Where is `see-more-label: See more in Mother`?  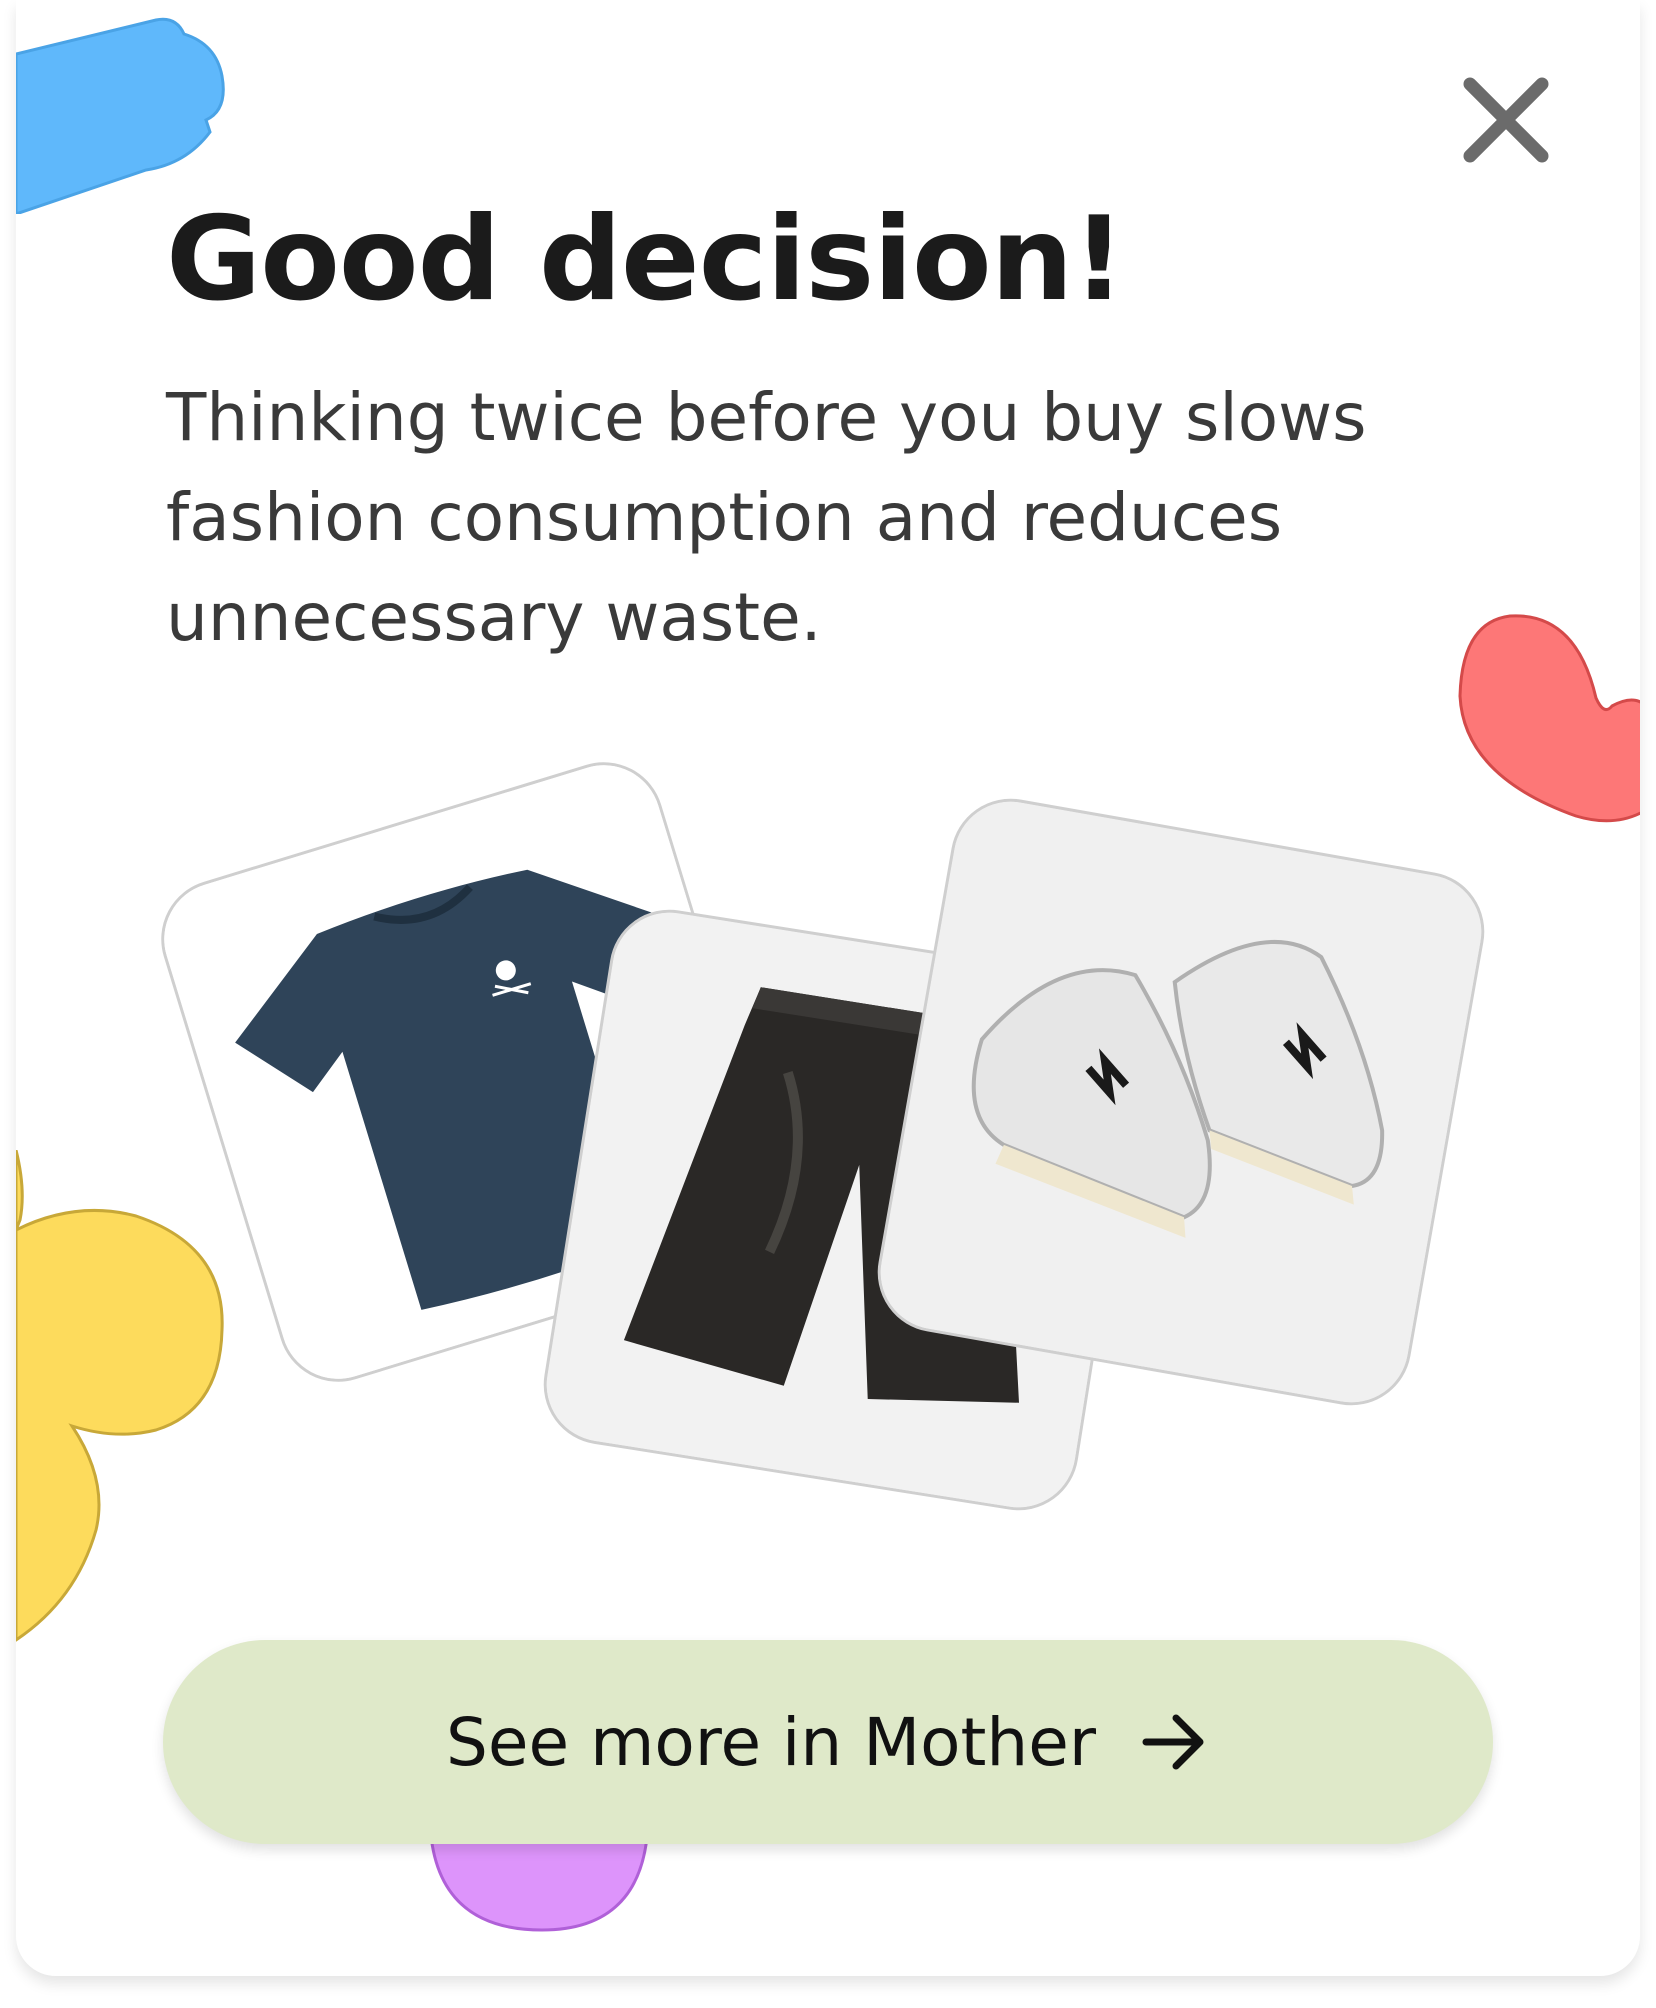
see-more-label: See more in Mother is located at coordinates (771, 1742).